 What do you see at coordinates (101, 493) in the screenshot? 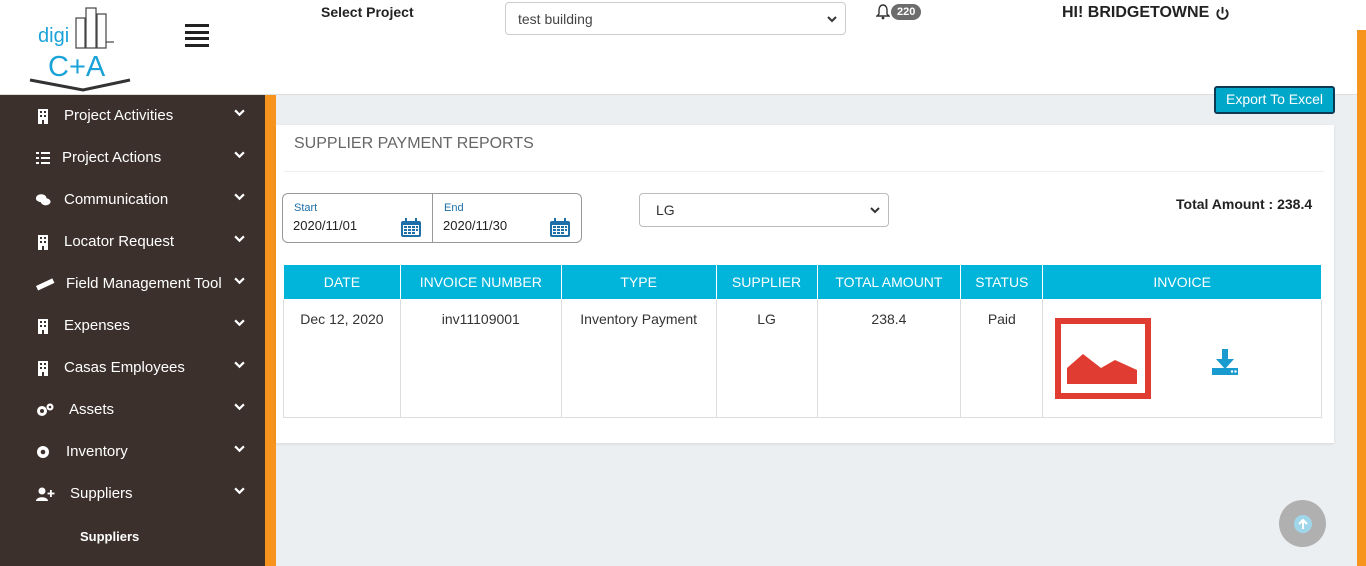
I see `sidebar-item-label: Suppliers` at bounding box center [101, 493].